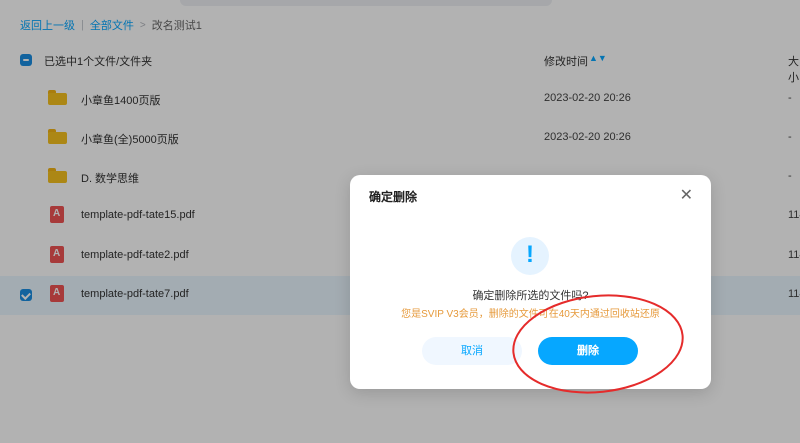 This screenshot has height=443, width=800. Describe the element at coordinates (472, 351) in the screenshot. I see `cancel-button: 取消` at that location.